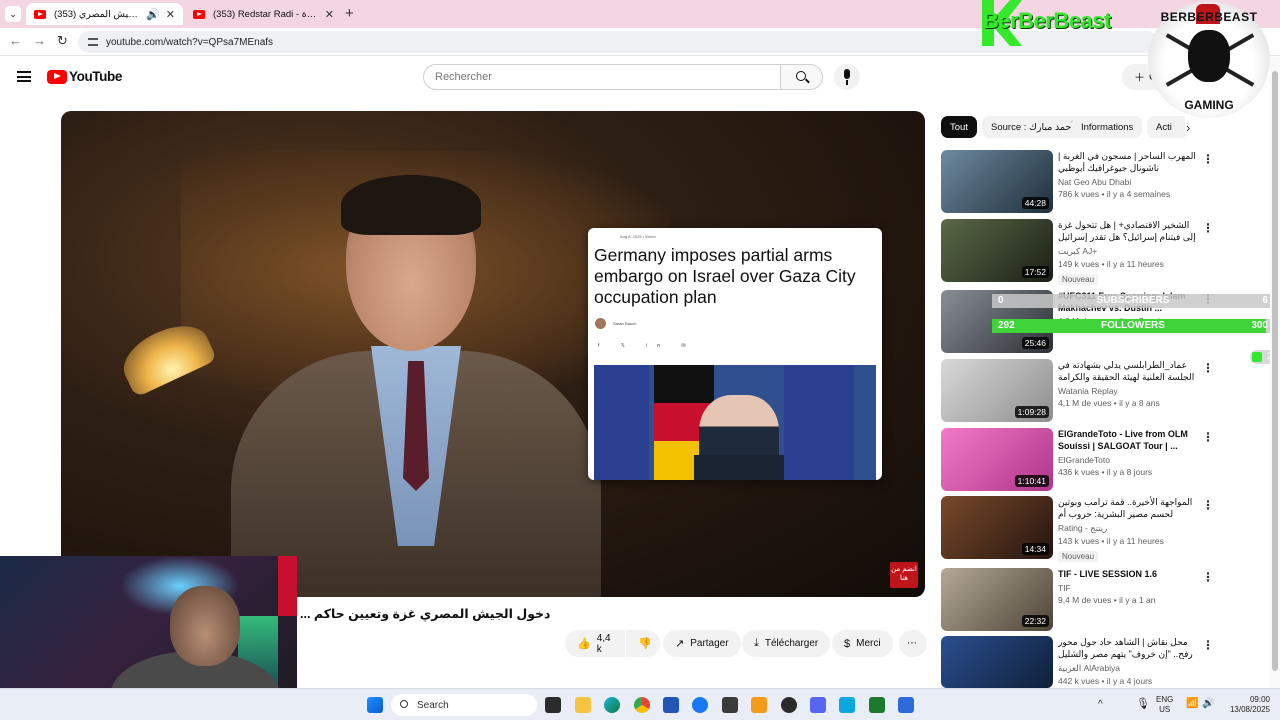 The height and width of the screenshot is (720, 1280). I want to click on scrollbar-thumb, so click(1275, 371).